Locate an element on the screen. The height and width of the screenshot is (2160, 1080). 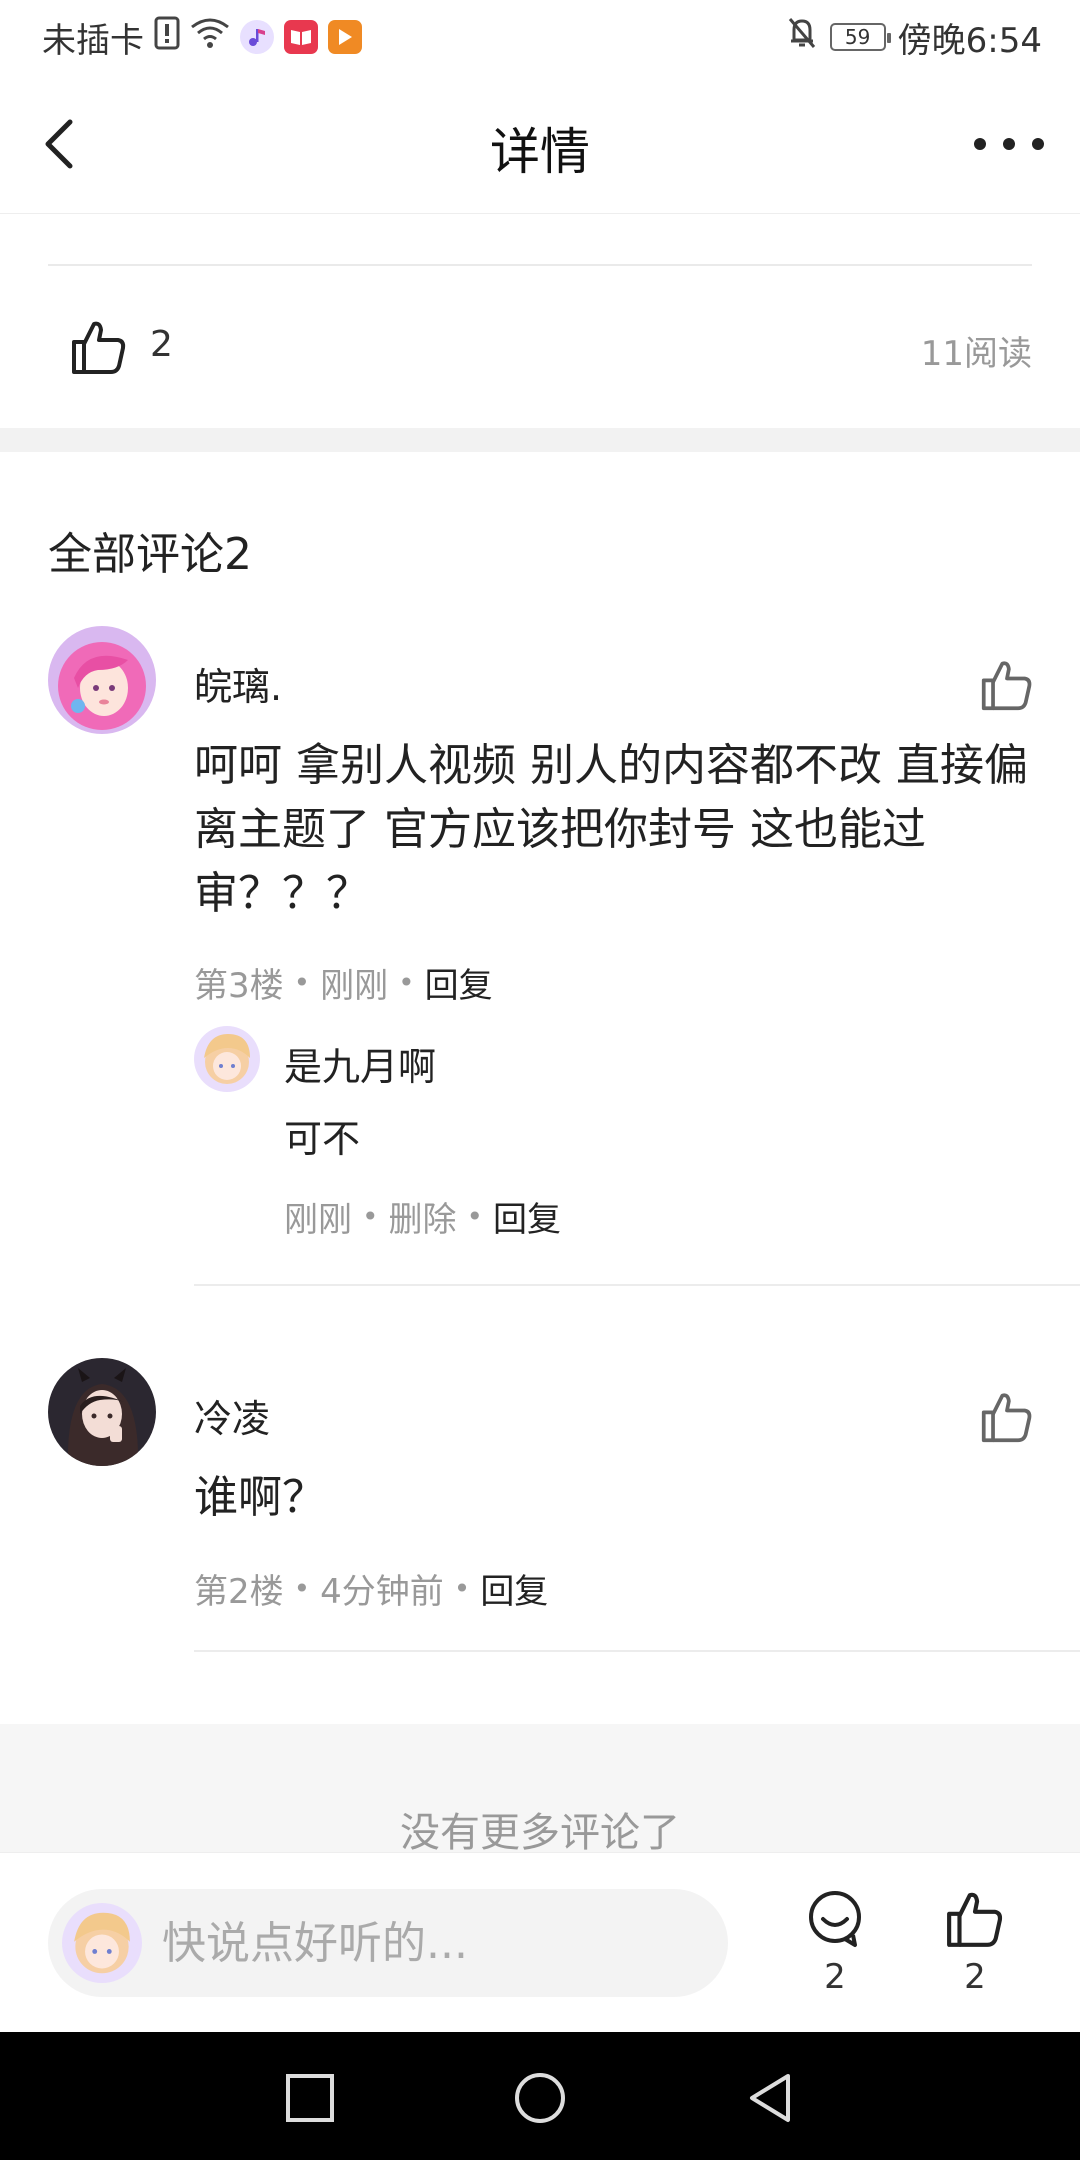
circle-icon is located at coordinates (540, 2098).